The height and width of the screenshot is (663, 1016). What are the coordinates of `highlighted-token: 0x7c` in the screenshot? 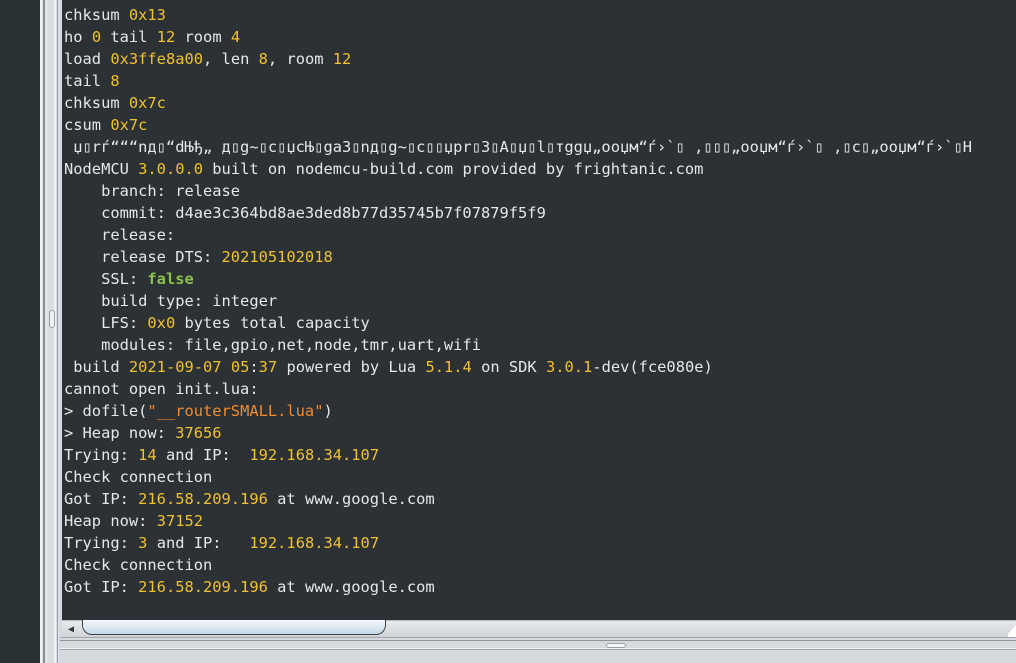 It's located at (129, 125).